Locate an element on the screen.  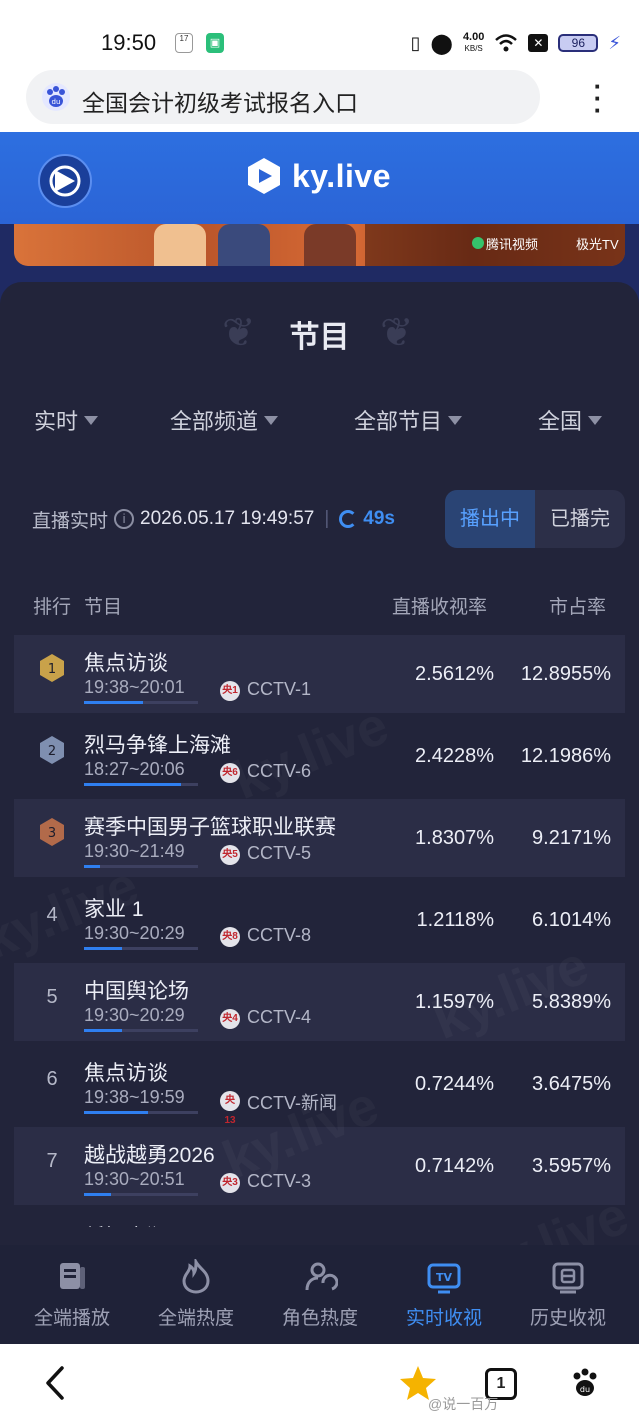
filter-channels: 全部频道 is located at coordinates (224, 420).